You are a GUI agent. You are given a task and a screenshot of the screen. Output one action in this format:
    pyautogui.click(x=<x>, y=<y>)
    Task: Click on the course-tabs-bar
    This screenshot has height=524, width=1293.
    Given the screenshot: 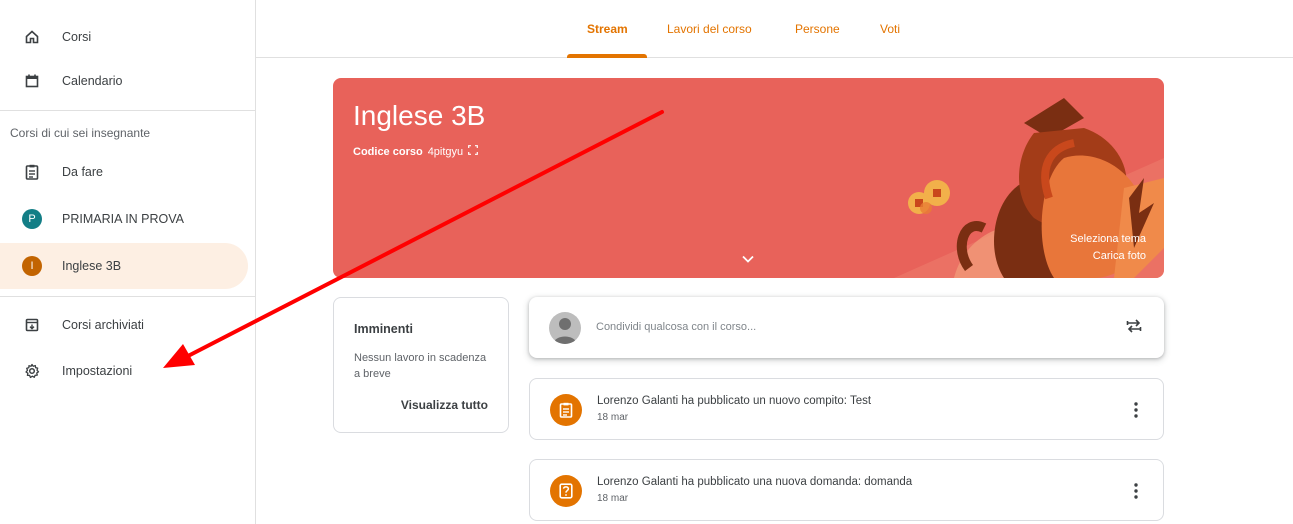 What is the action you would take?
    pyautogui.click(x=774, y=29)
    